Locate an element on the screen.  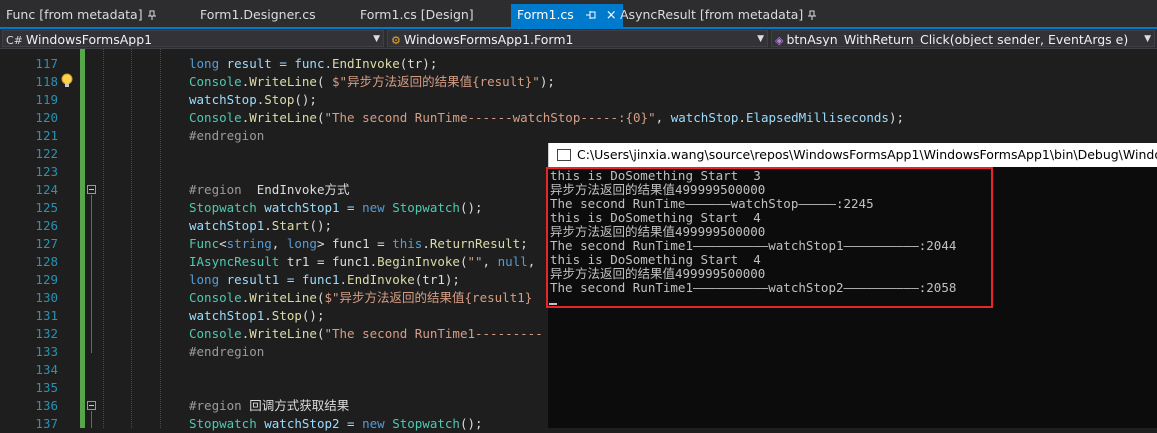
line-number: 119 is located at coordinates (46, 99).